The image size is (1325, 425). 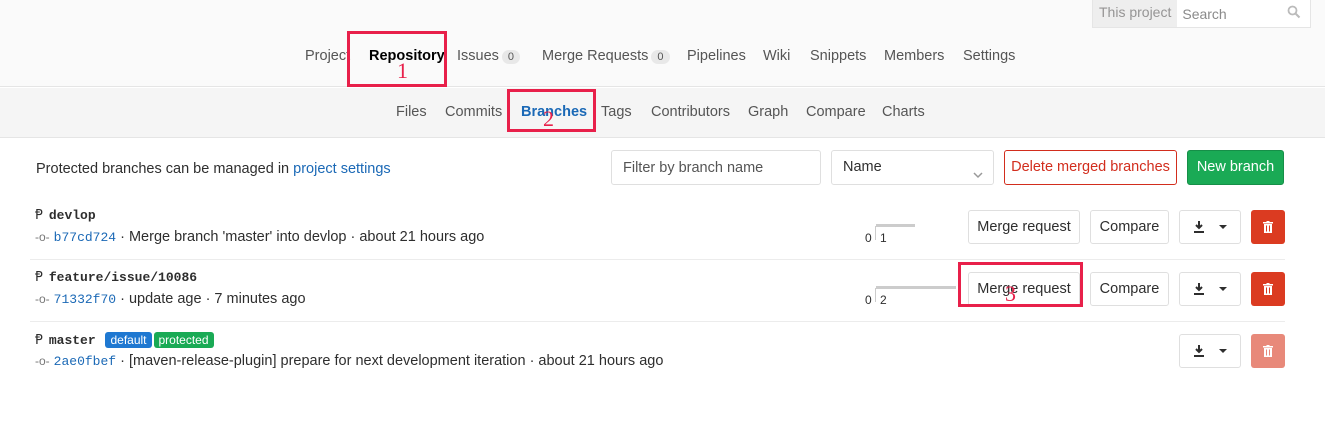 What do you see at coordinates (836, 112) in the screenshot?
I see `subnav-compare: Compare` at bounding box center [836, 112].